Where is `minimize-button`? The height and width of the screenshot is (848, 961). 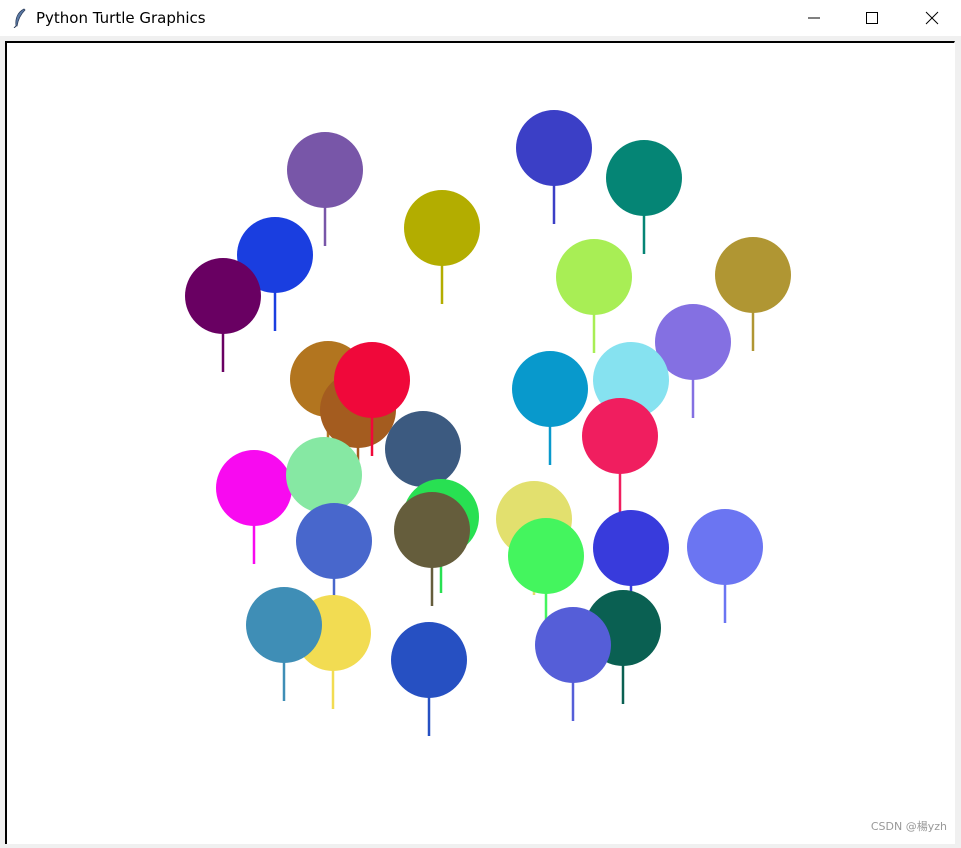
minimize-button is located at coordinates (814, 18).